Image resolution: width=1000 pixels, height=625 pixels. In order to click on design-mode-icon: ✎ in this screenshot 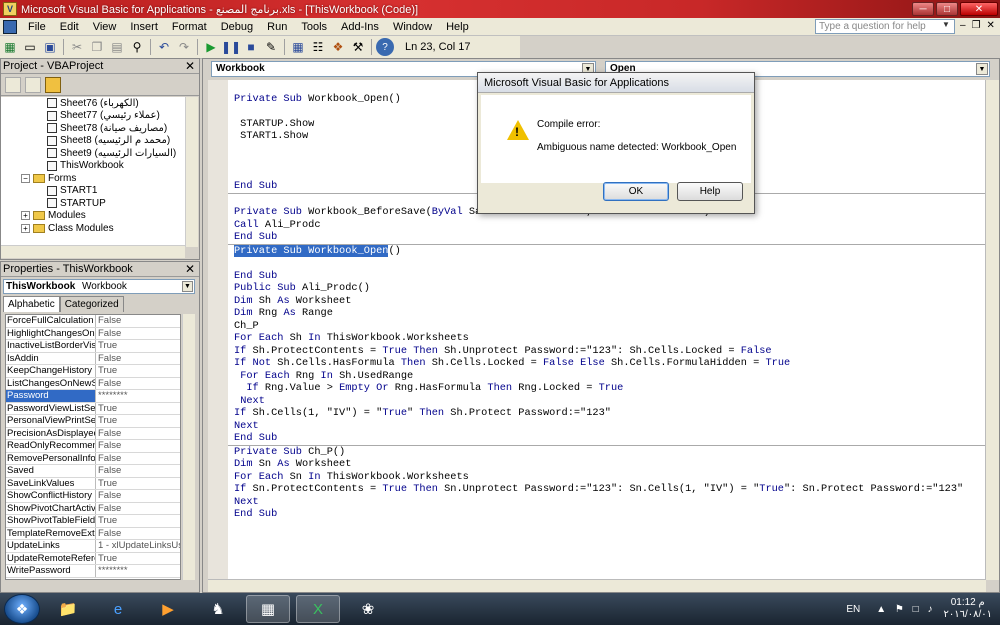, I will do `click(271, 47)`.